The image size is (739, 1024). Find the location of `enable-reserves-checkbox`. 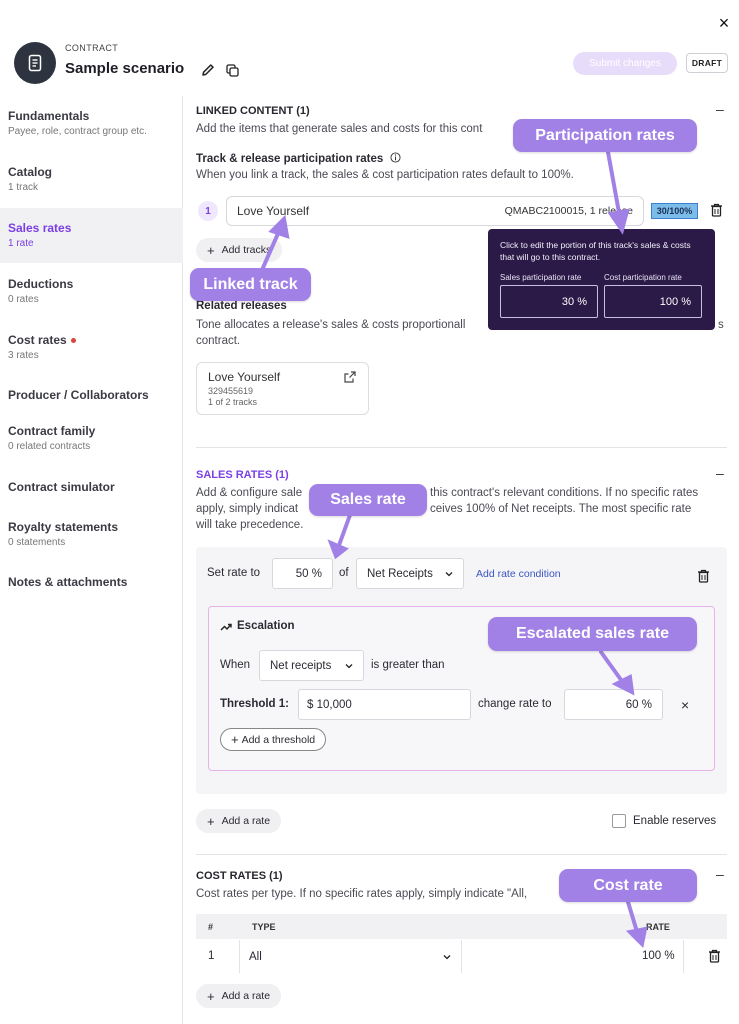

enable-reserves-checkbox is located at coordinates (619, 821).